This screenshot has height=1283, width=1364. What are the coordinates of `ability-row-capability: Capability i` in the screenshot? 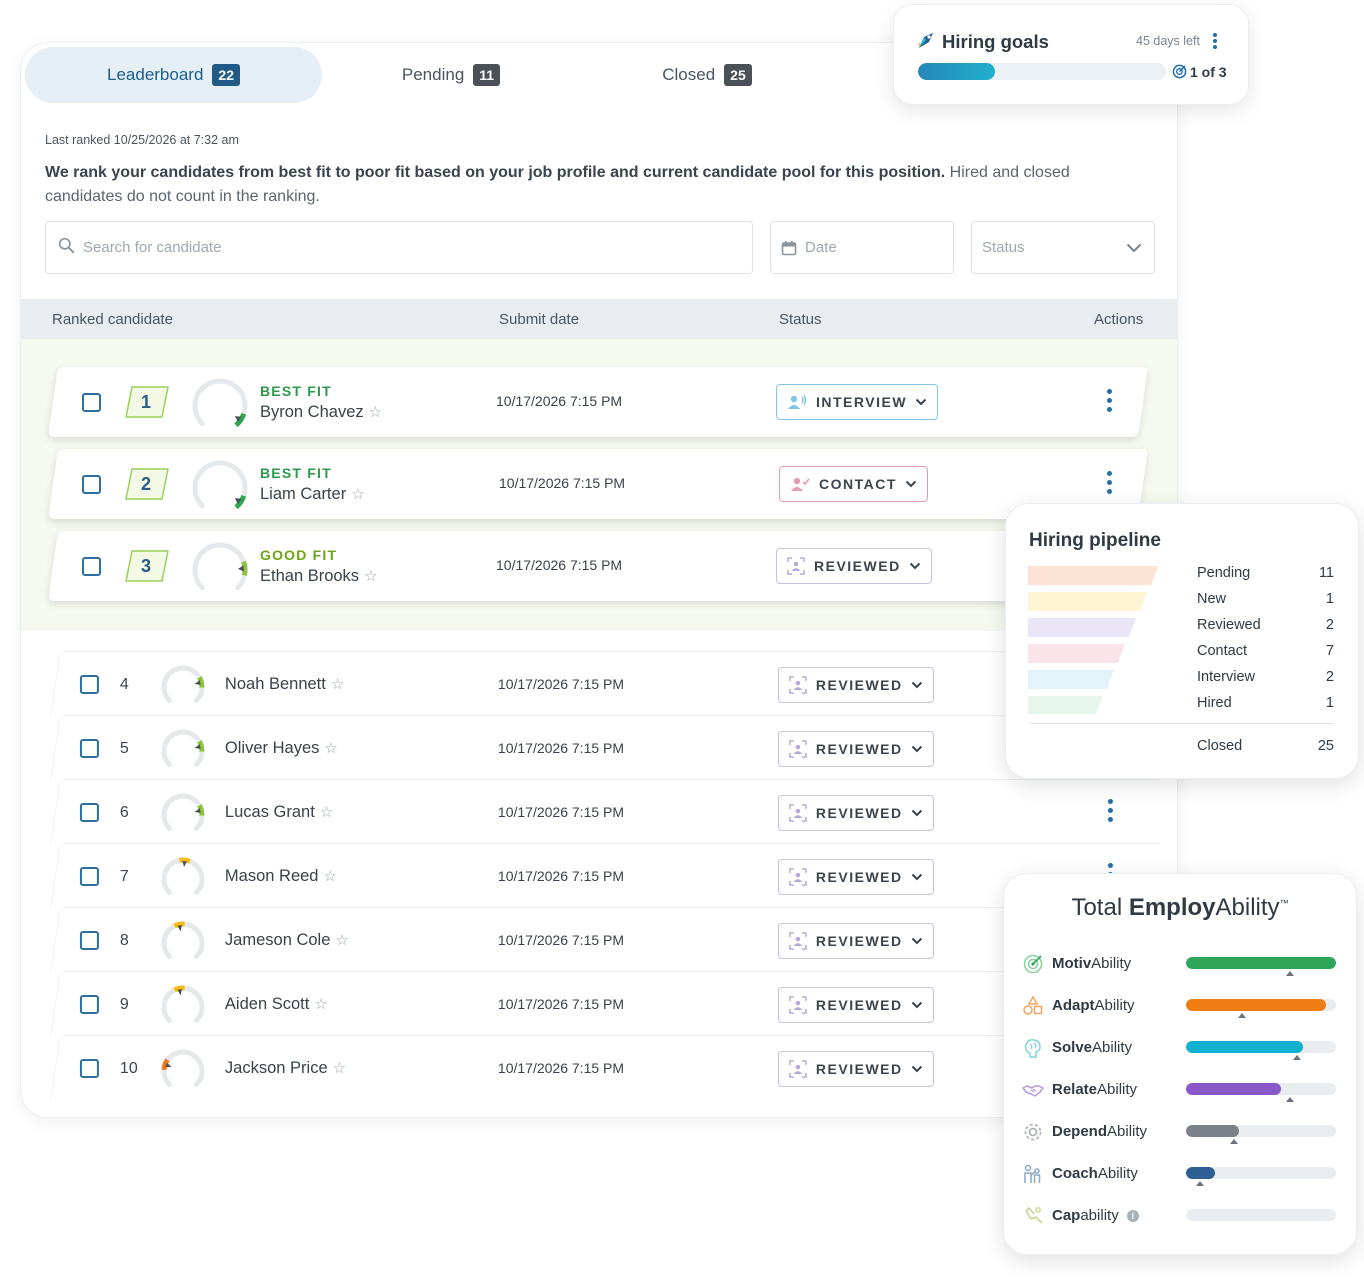 It's located at (1182, 1216).